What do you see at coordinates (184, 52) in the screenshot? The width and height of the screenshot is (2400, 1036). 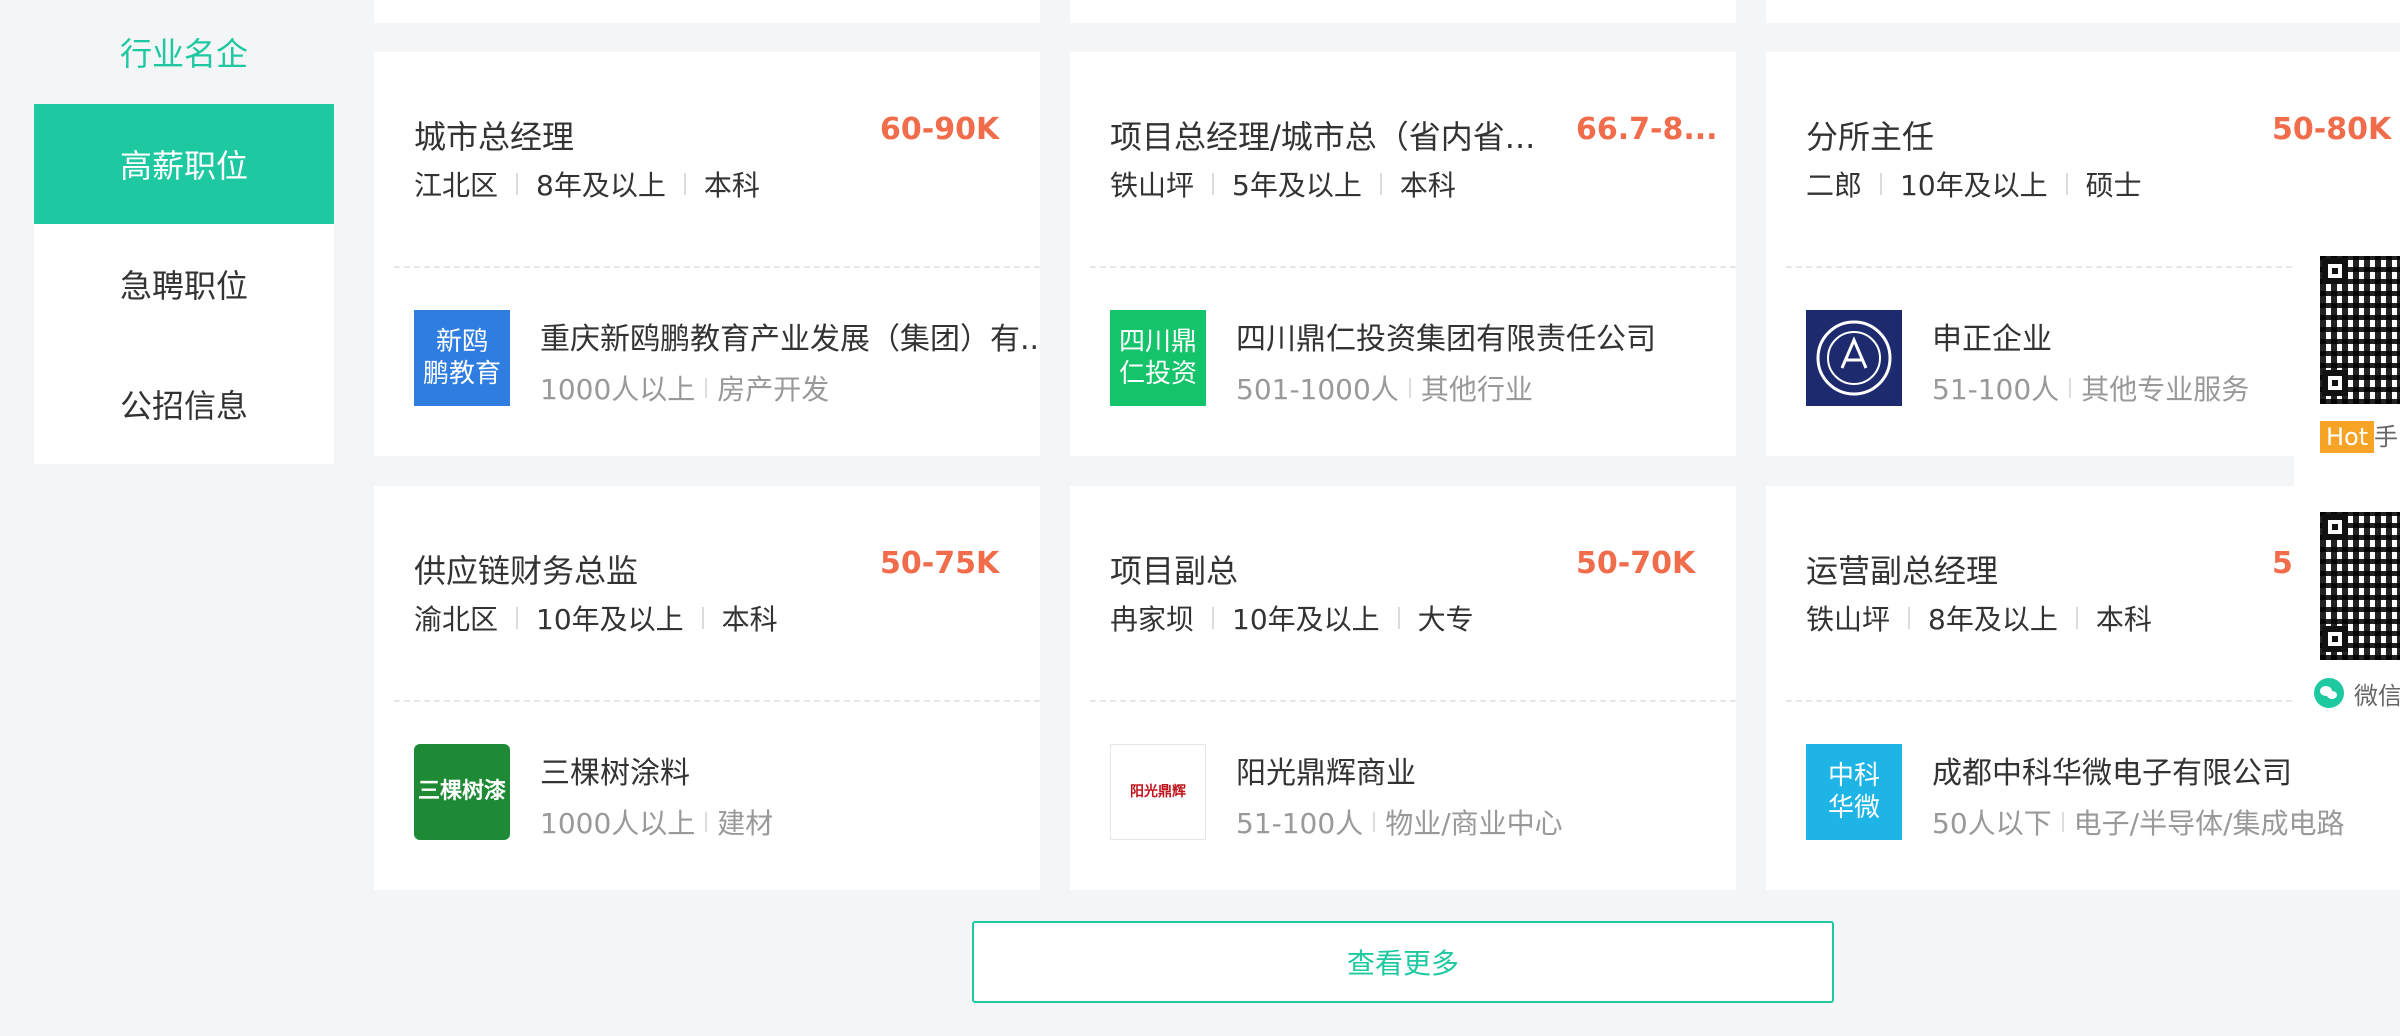 I see `nav-item-industry-companies: 行业名企` at bounding box center [184, 52].